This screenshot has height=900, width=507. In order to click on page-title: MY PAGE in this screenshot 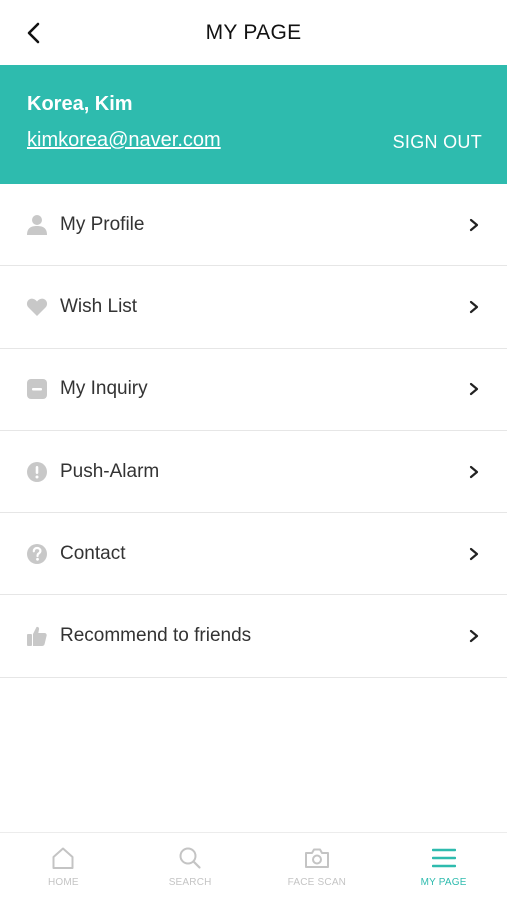, I will do `click(253, 32)`.